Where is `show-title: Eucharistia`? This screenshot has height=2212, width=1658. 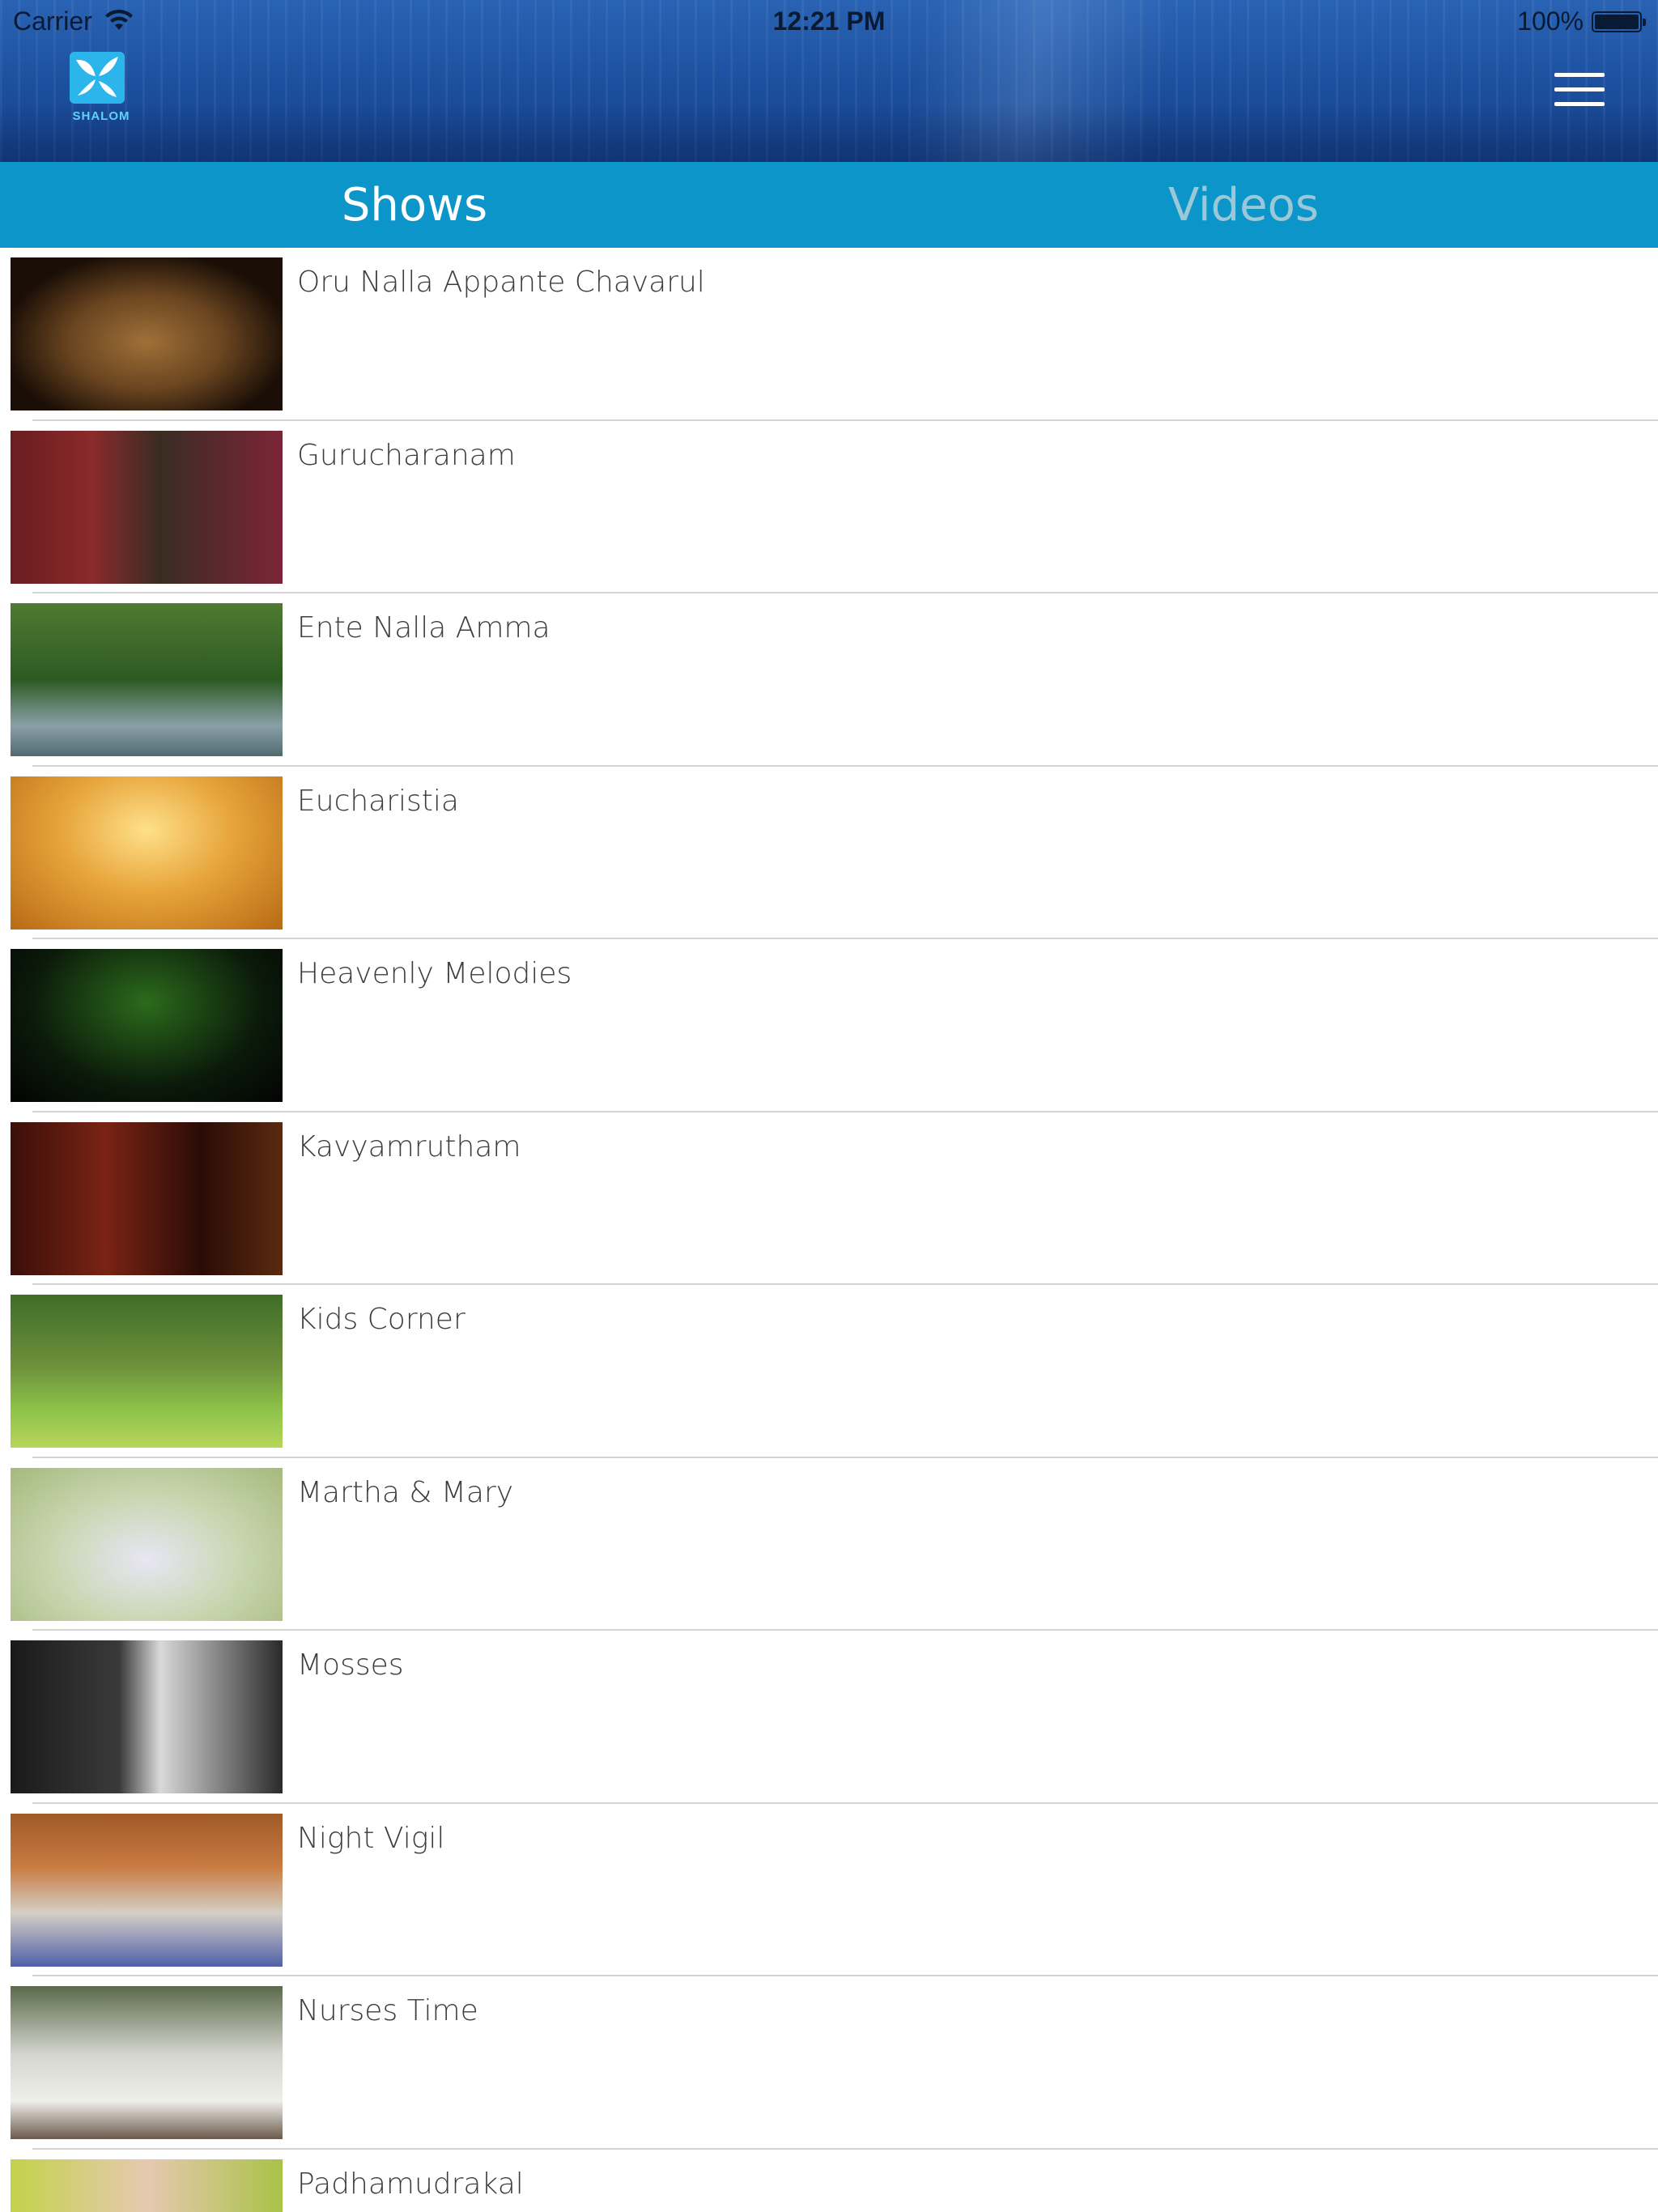
show-title: Eucharistia is located at coordinates (378, 801).